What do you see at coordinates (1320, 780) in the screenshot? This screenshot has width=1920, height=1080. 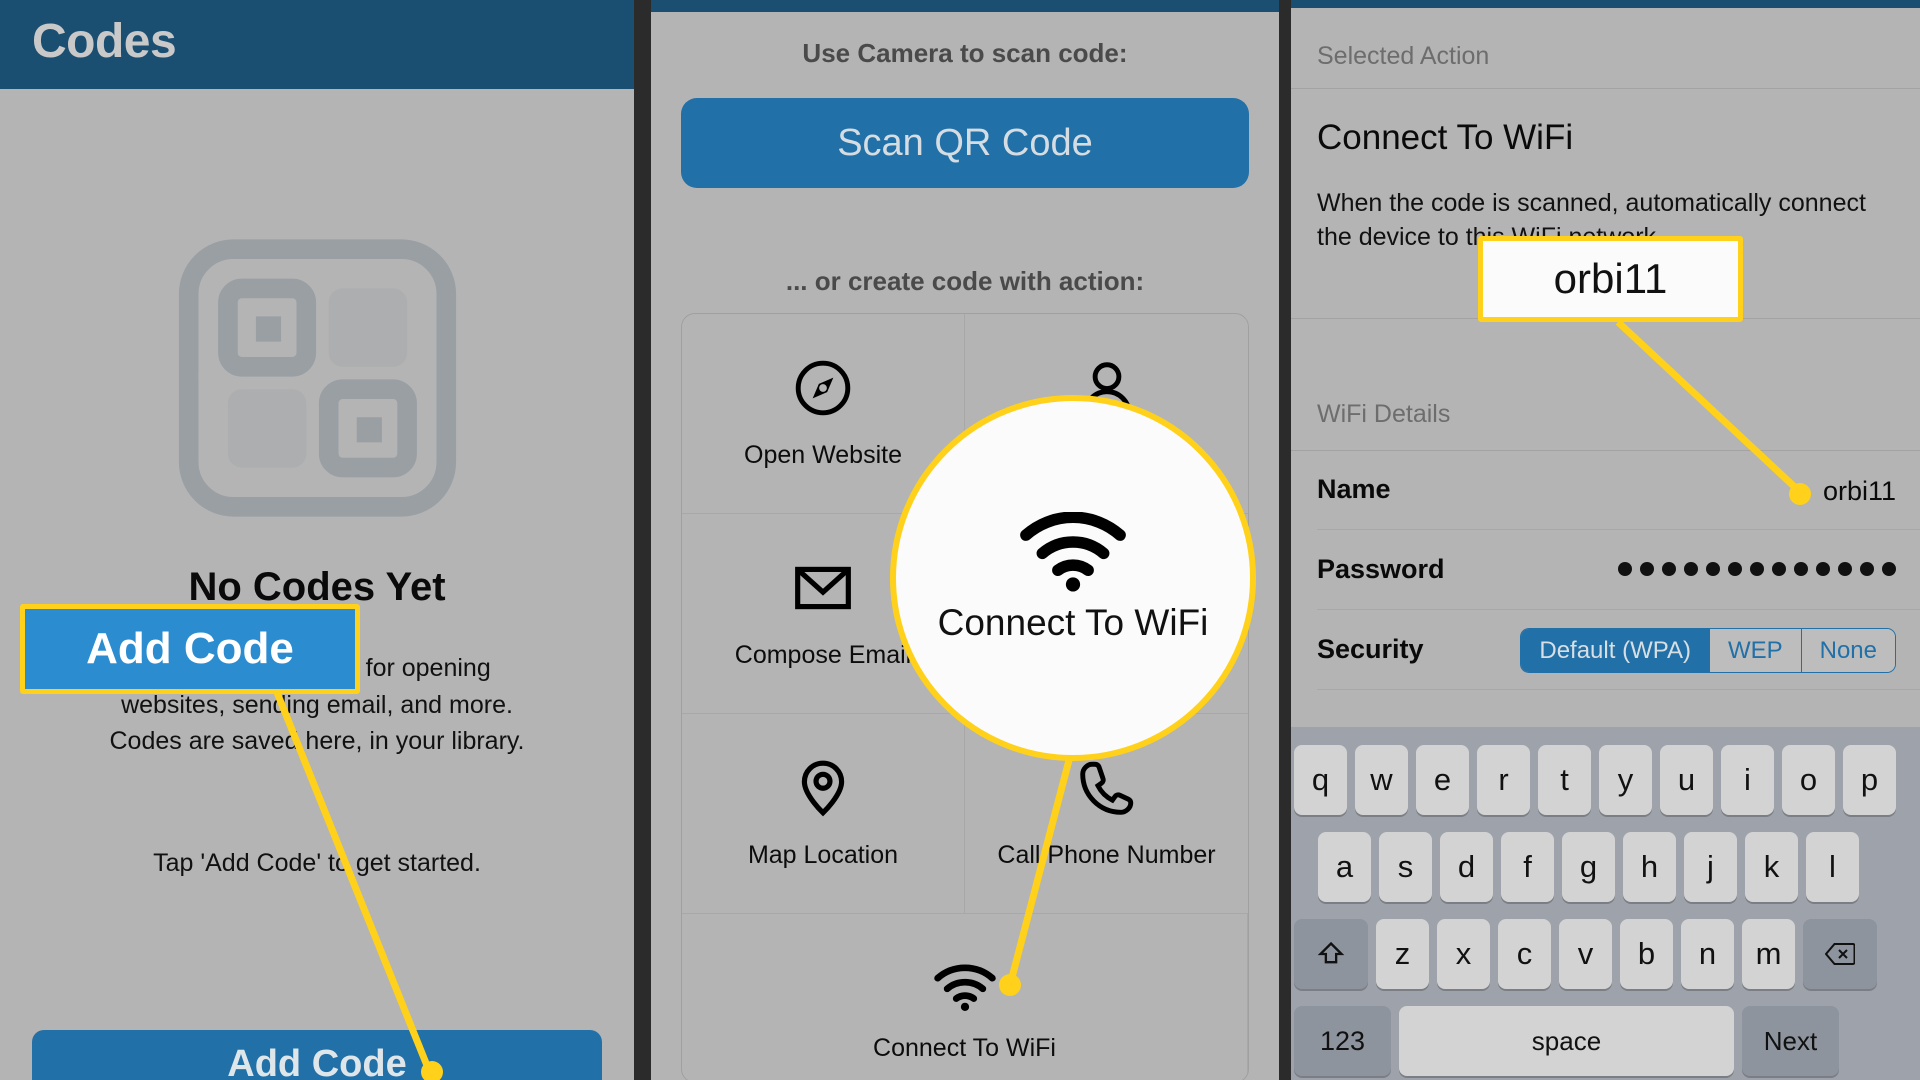 I see `keyboard-key-q: q` at bounding box center [1320, 780].